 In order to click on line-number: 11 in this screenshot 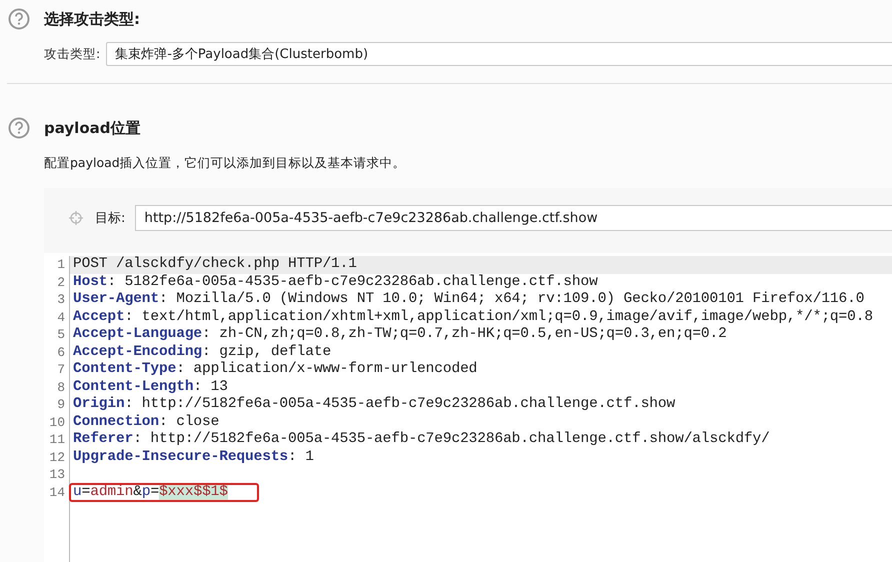, I will do `click(57, 439)`.